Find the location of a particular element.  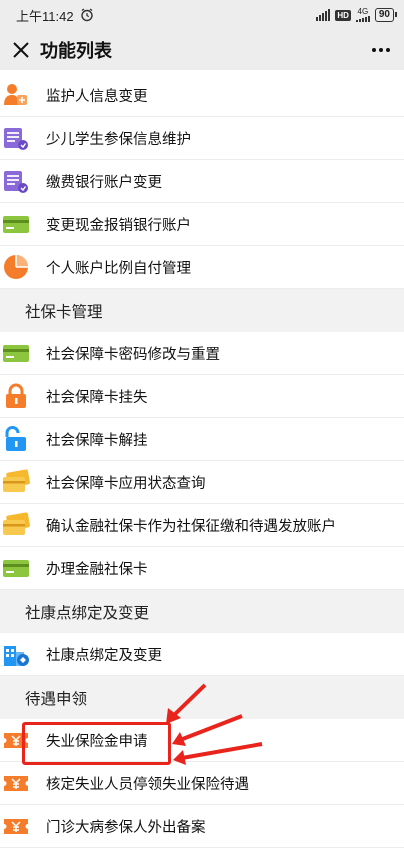

guardian-icon is located at coordinates (16, 95).